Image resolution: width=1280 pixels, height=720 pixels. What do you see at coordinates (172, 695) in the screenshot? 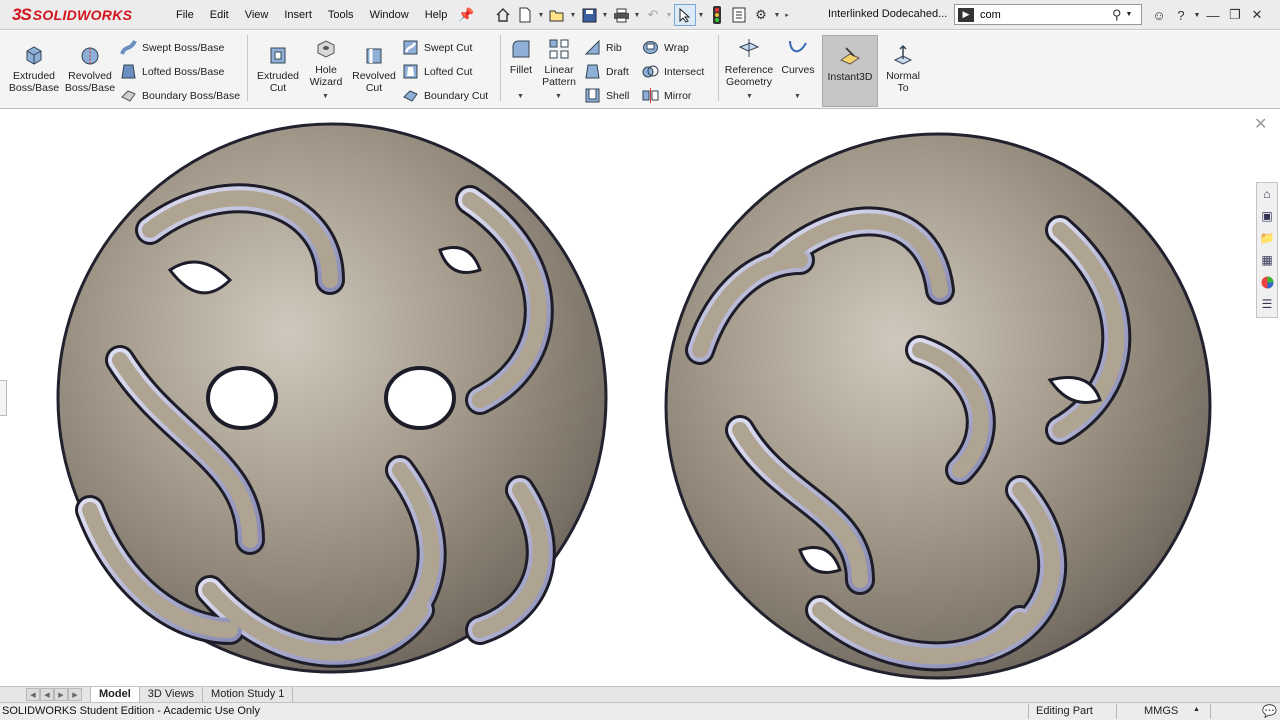
I see `tab-3d-views: 3D Views` at bounding box center [172, 695].